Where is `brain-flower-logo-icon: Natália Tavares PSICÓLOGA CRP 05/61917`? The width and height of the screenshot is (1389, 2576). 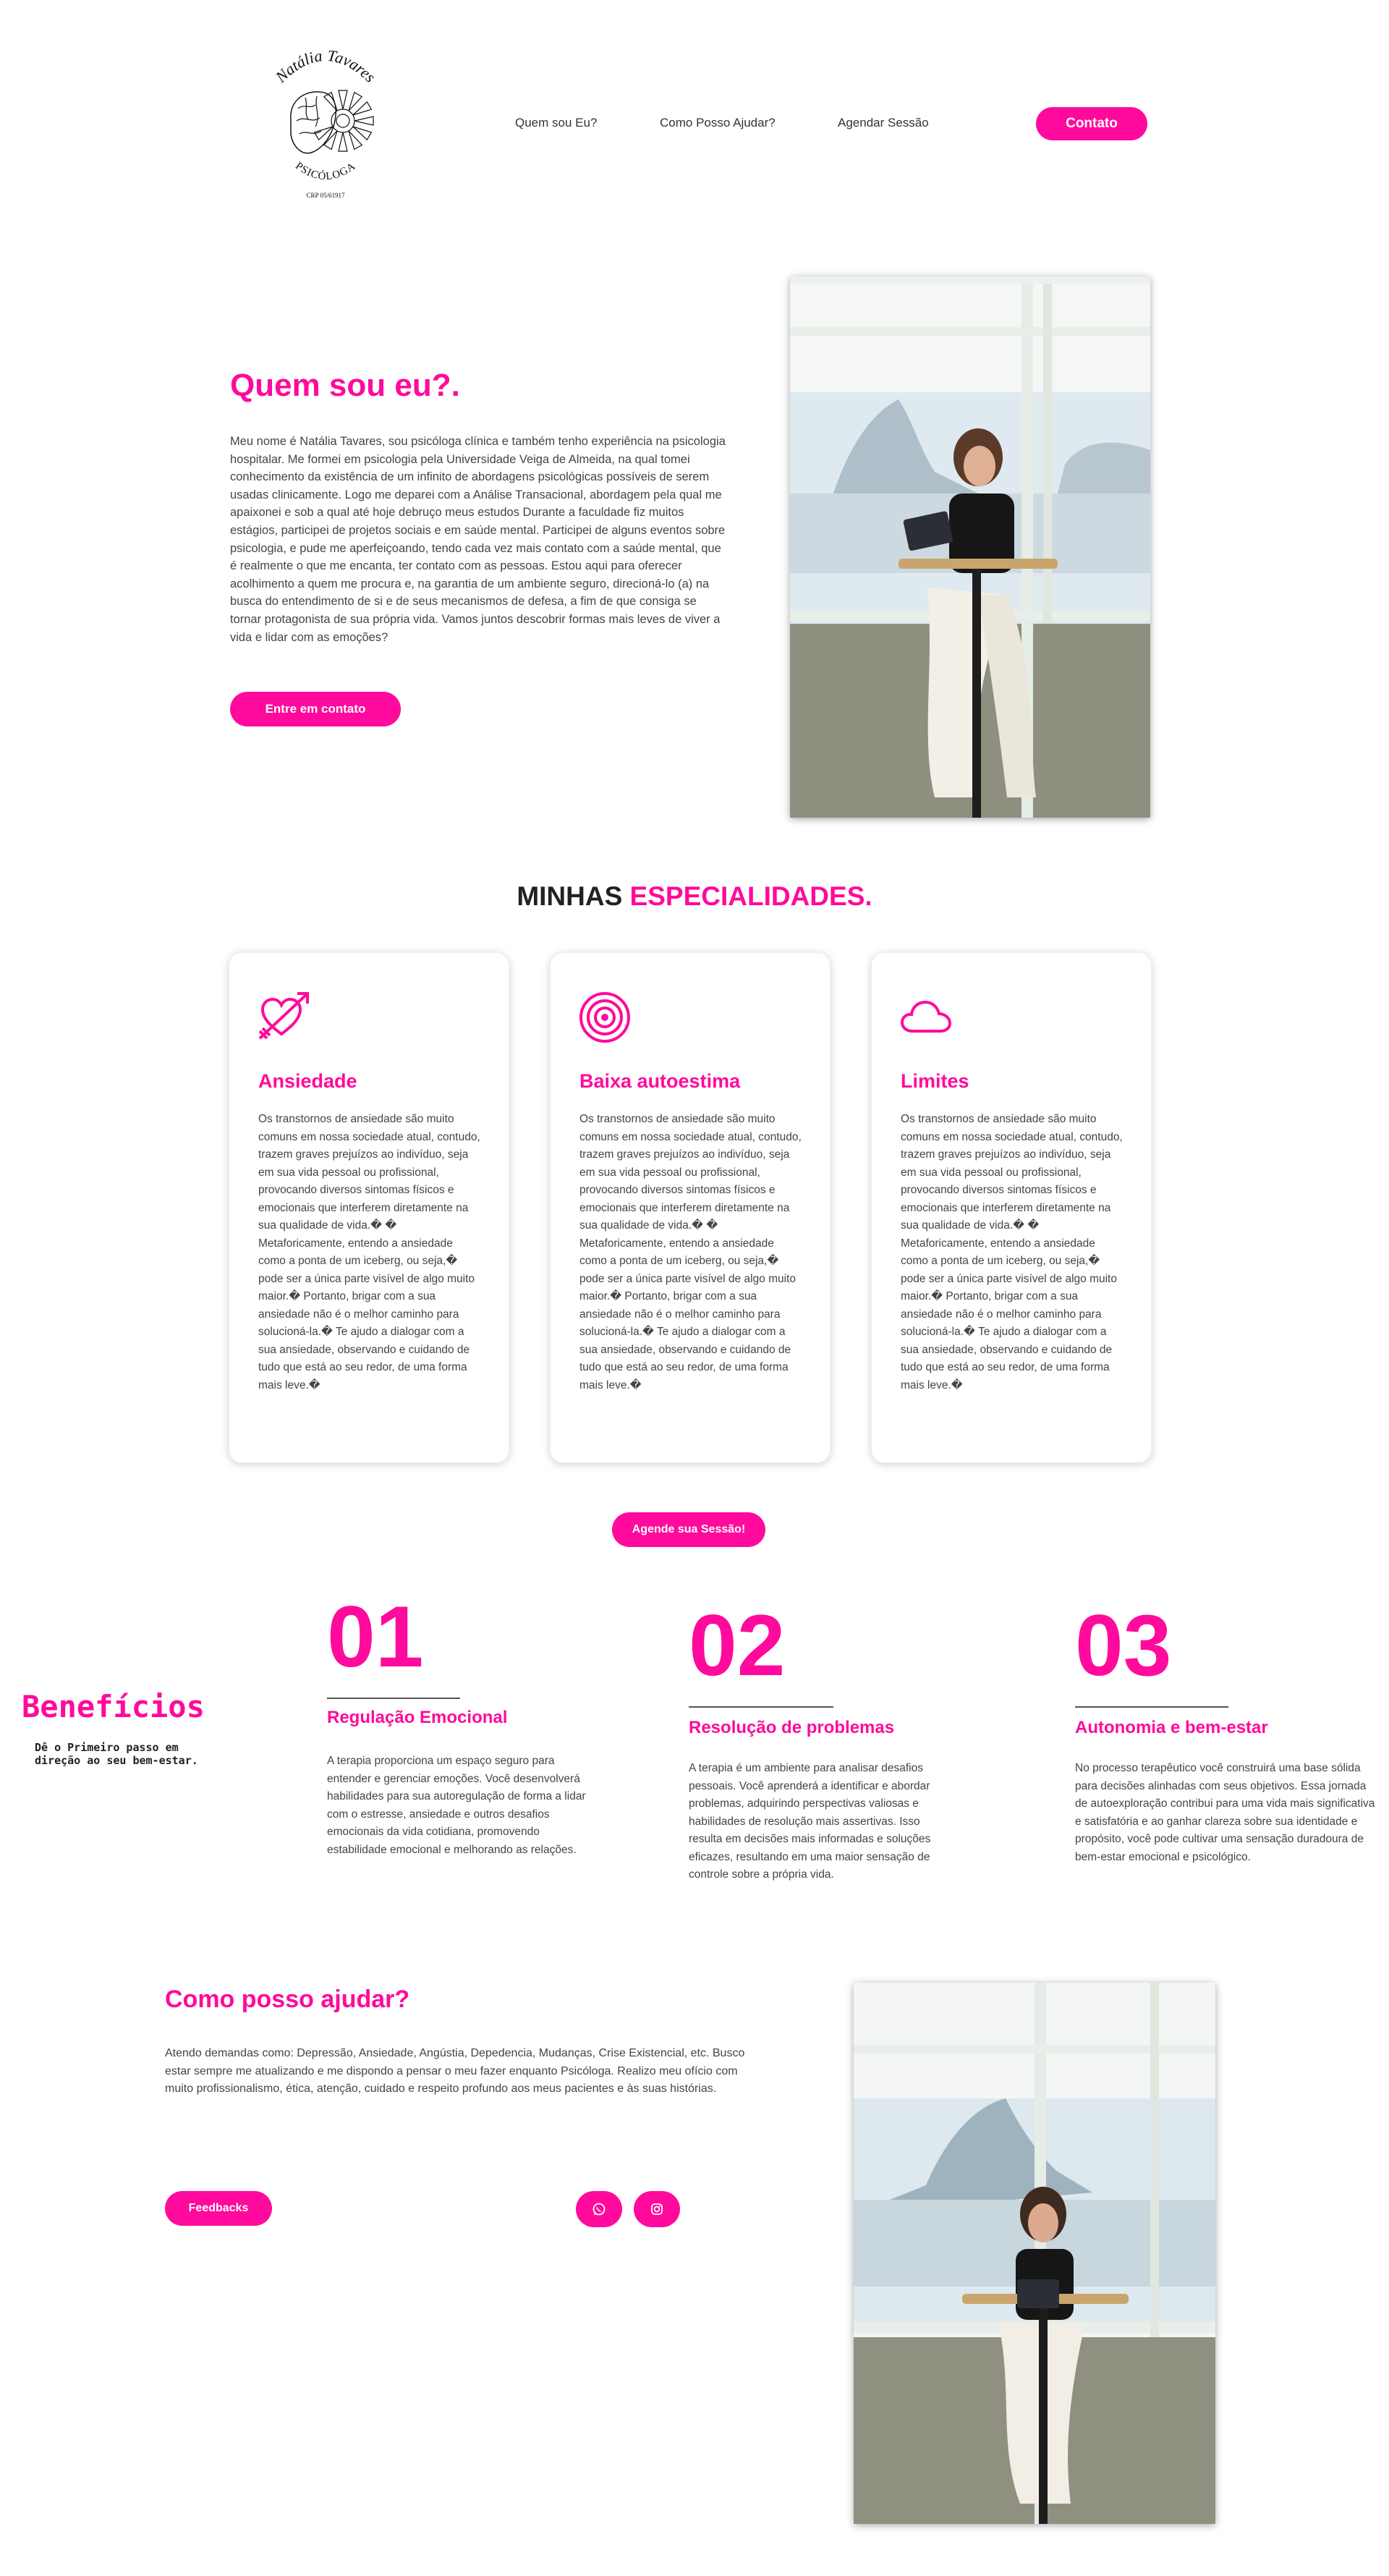 brain-flower-logo-icon: Natália Tavares PSICÓLOGA CRP 05/61917 is located at coordinates (325, 123).